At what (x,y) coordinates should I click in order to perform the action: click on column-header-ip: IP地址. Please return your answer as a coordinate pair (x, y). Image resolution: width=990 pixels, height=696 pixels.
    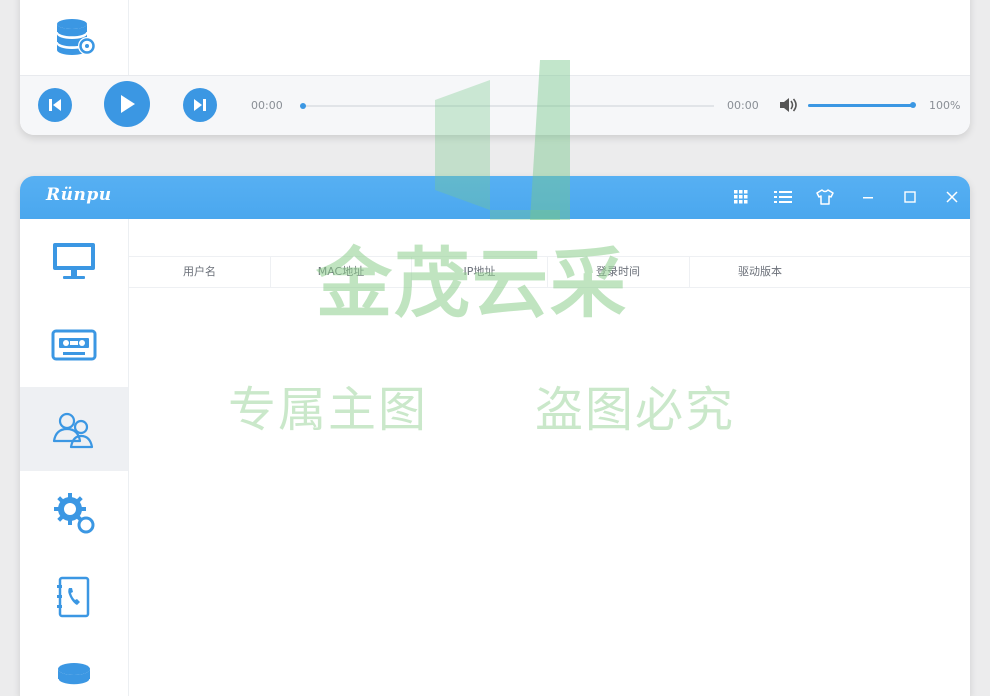
    Looking at the image, I should click on (479, 272).